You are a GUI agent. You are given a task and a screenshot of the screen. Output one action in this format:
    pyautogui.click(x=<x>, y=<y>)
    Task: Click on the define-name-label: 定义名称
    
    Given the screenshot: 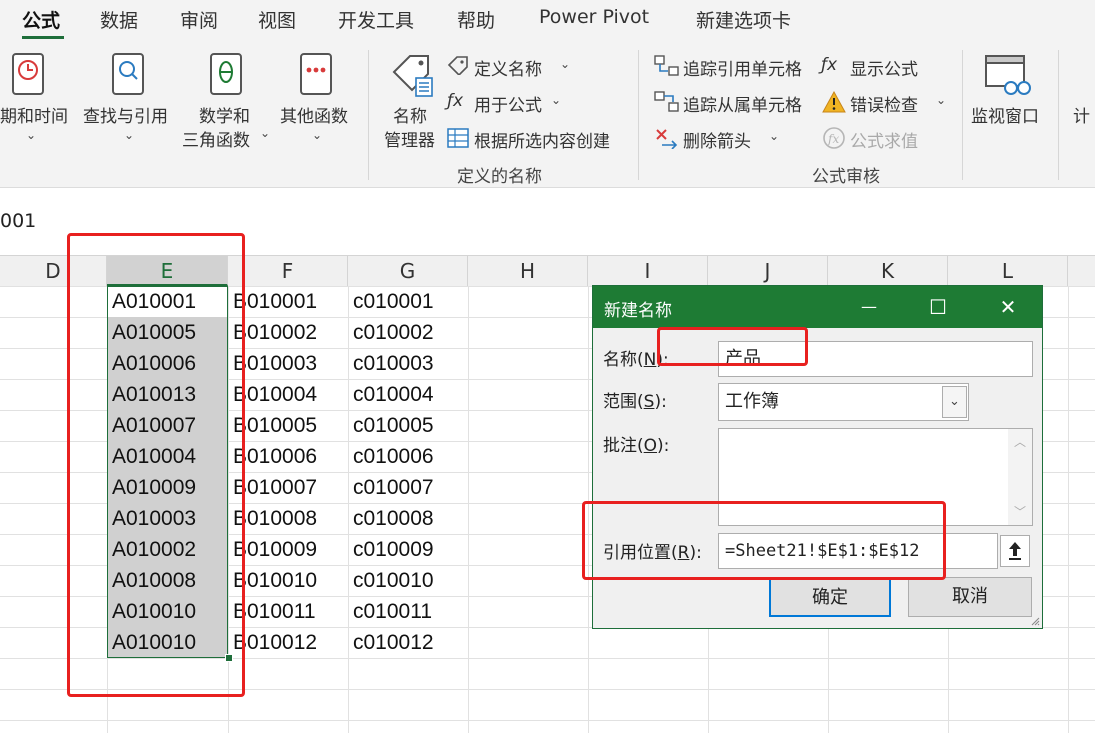 What is the action you would take?
    pyautogui.click(x=508, y=70)
    